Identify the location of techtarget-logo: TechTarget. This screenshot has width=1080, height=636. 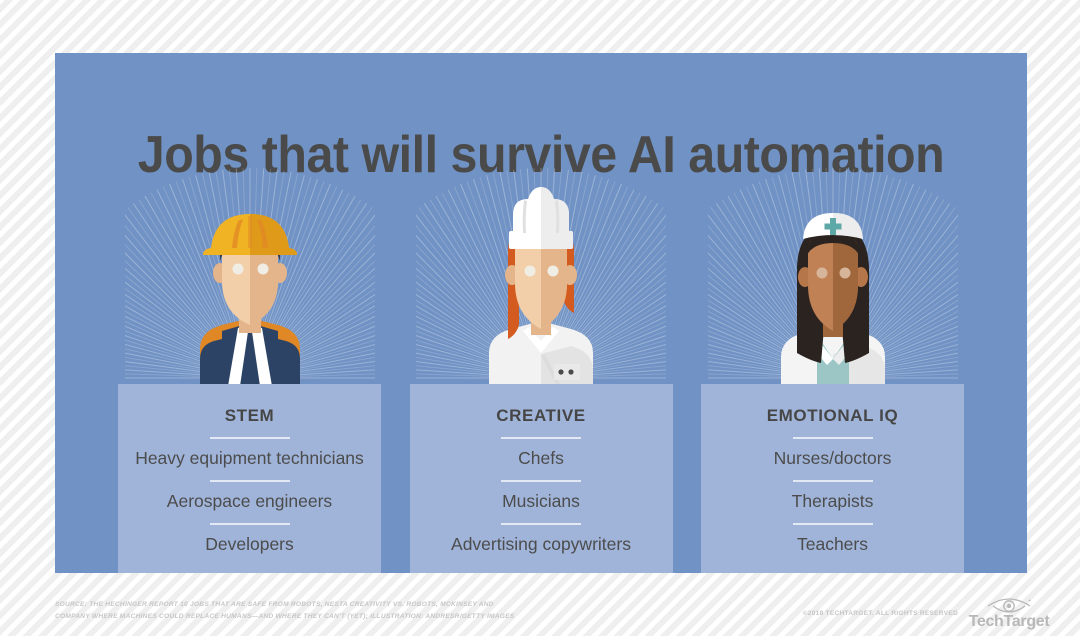
(1009, 613).